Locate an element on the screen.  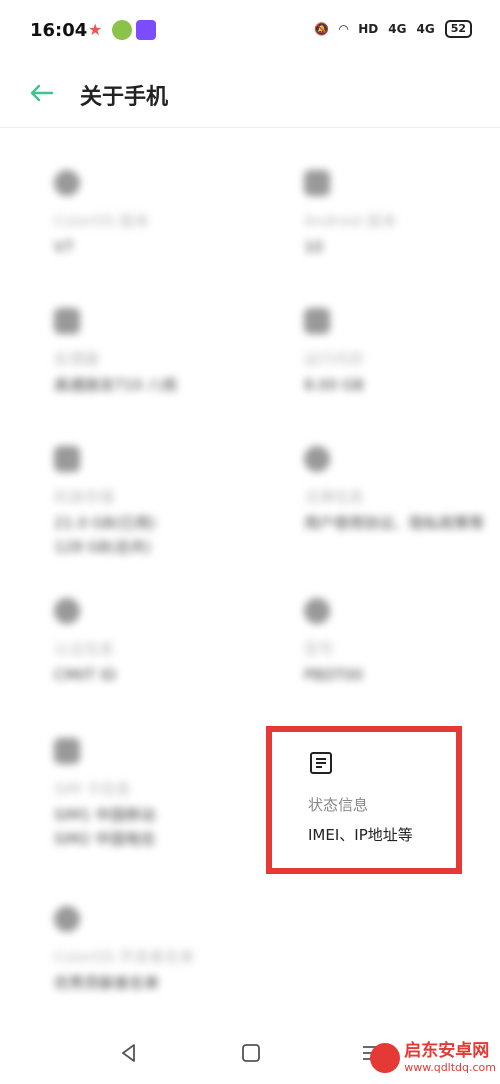
battery-indicator: 52 is located at coordinates (458, 29).